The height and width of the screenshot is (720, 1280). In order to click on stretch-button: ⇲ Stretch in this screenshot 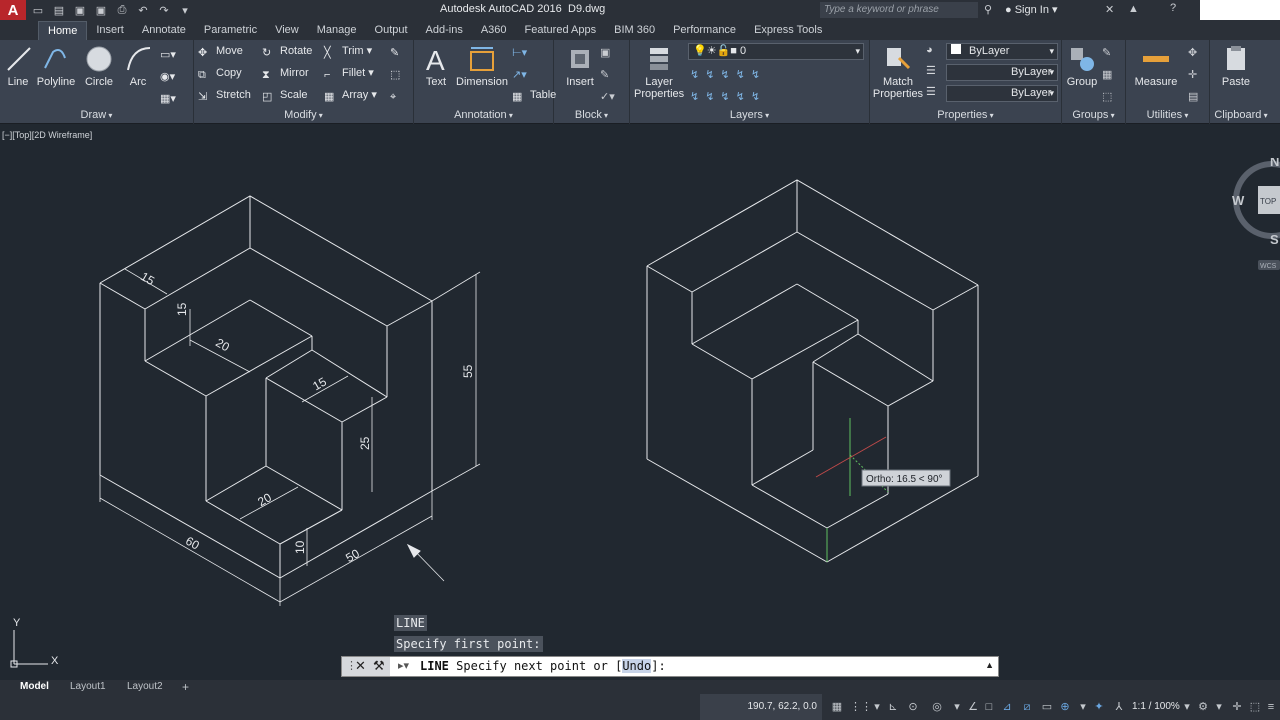, I will do `click(224, 95)`.